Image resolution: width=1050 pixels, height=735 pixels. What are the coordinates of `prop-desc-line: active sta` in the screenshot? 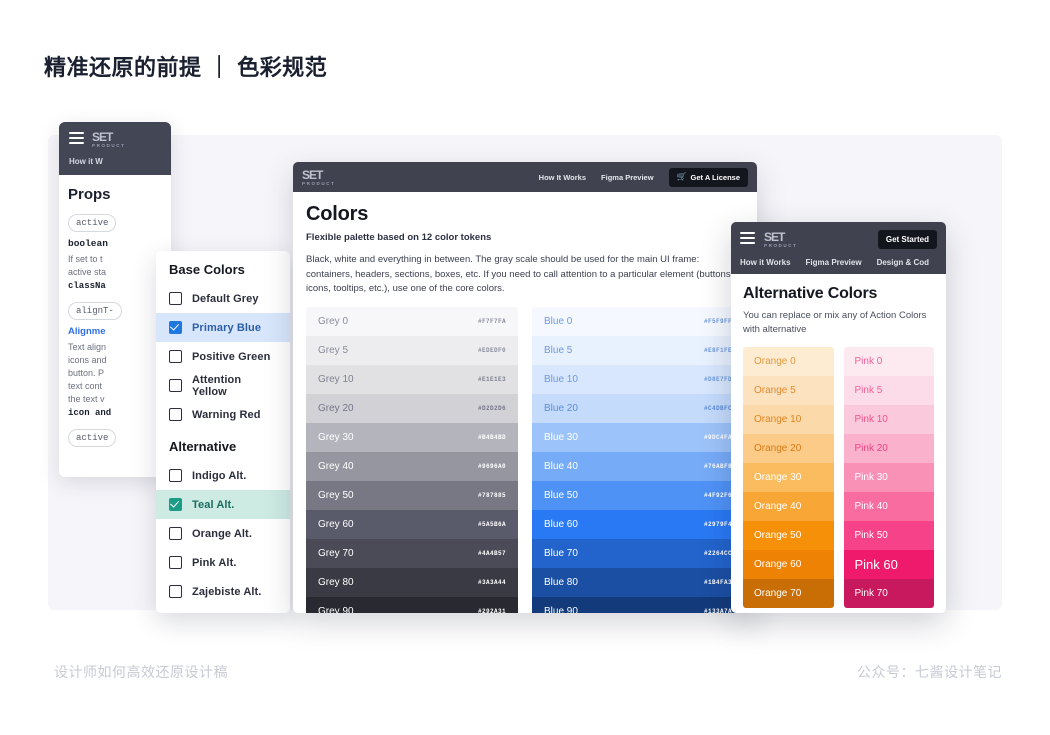 It's located at (87, 272).